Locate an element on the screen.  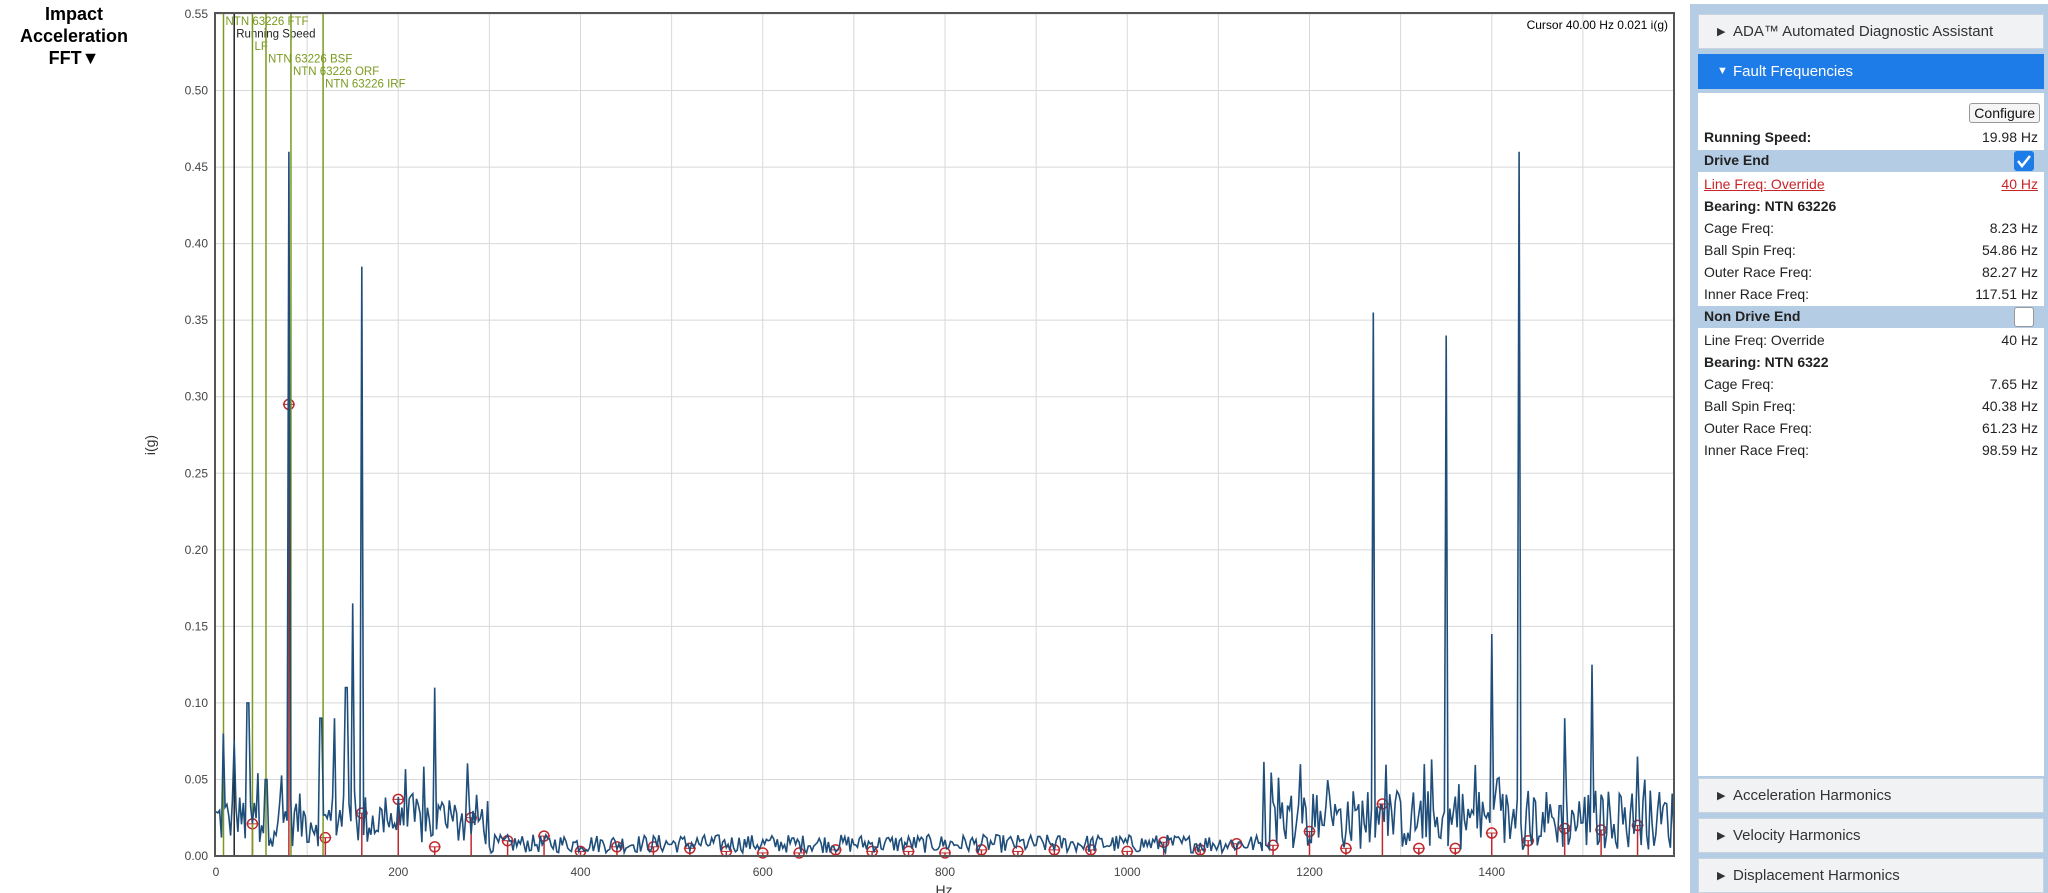
non-drive-end-line-freq-row: Line Freq: Override 40 Hz is located at coordinates (1871, 340).